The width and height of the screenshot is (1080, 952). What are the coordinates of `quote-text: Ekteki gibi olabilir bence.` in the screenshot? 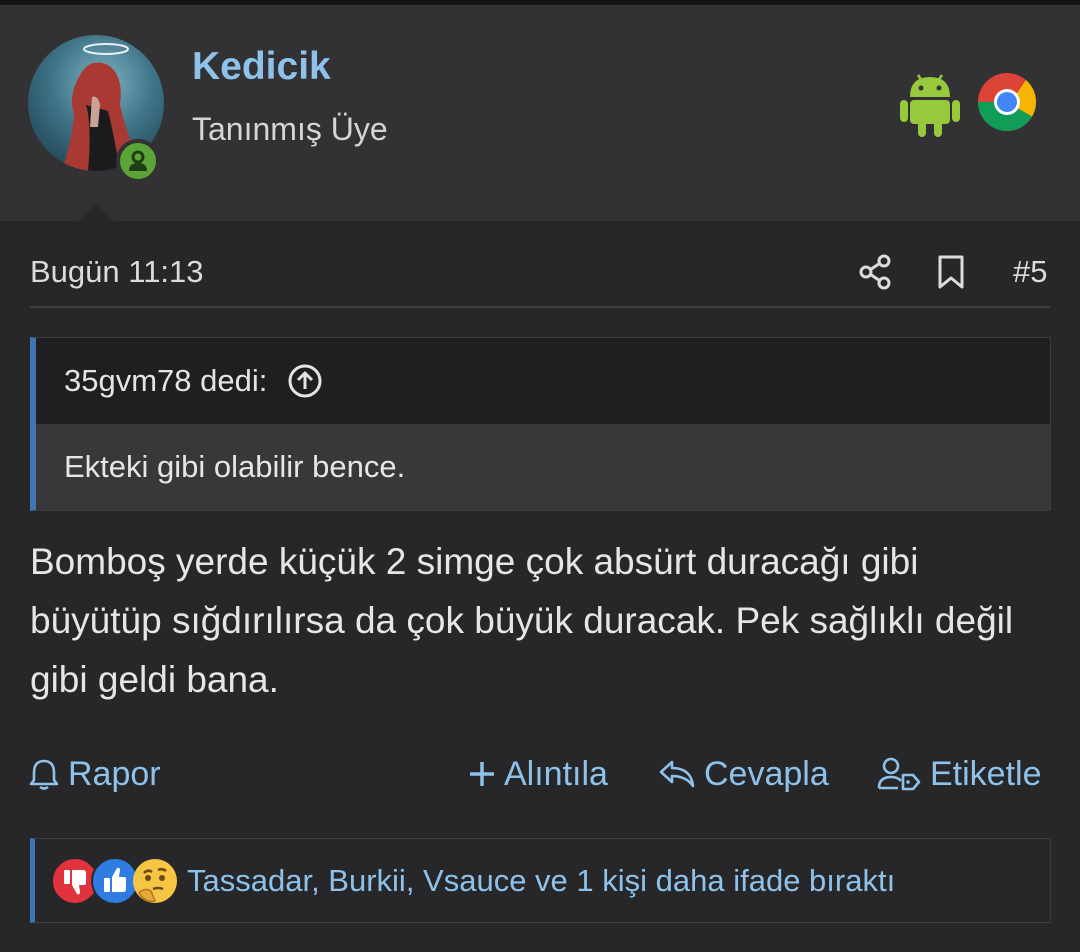 It's located at (543, 467).